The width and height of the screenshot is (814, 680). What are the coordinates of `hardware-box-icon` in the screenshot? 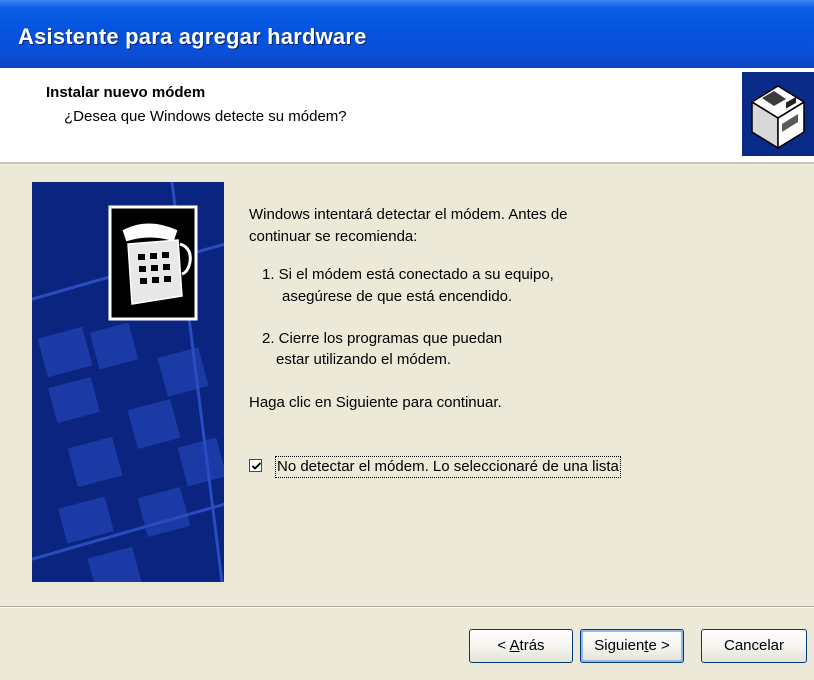 It's located at (778, 114).